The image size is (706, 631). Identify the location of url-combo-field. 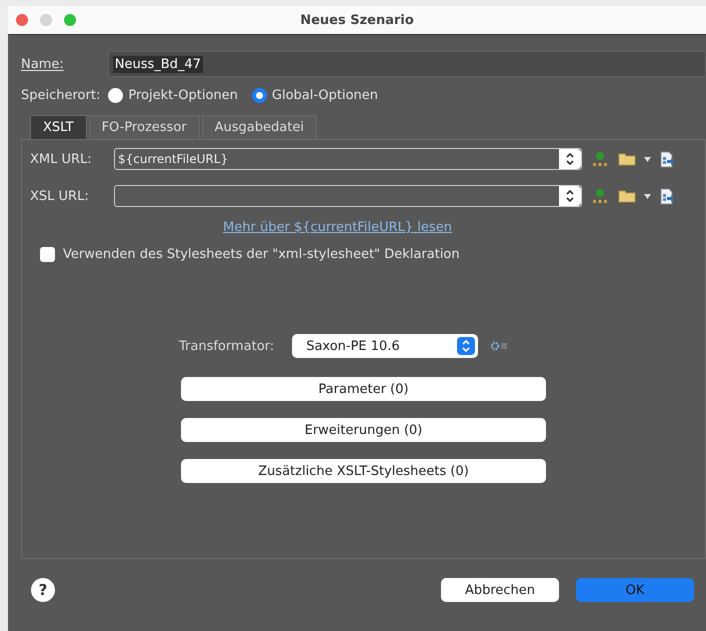
(348, 196).